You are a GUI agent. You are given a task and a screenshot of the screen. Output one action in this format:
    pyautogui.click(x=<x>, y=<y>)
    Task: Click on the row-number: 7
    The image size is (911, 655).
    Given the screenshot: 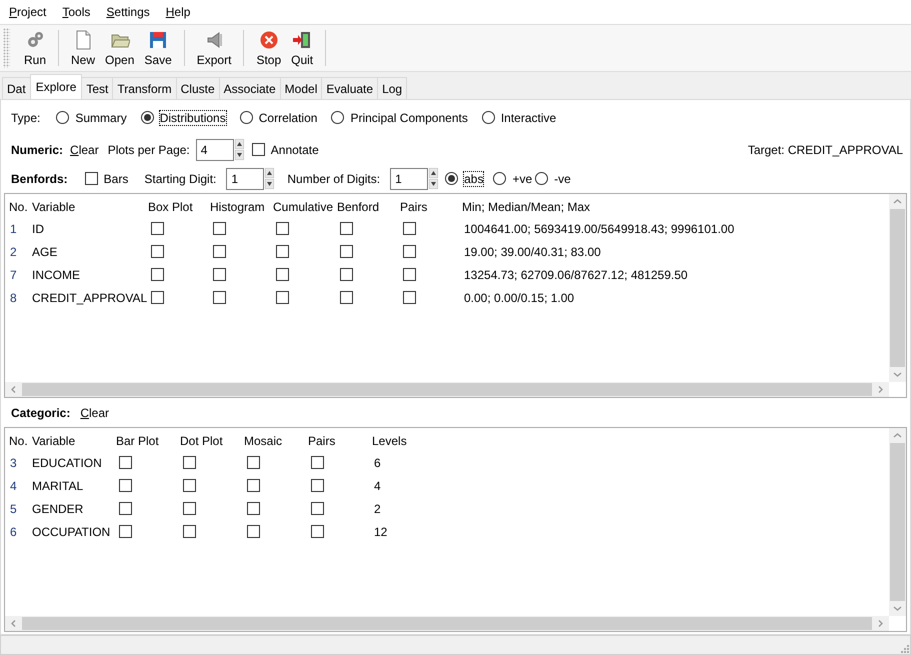 What is the action you would take?
    pyautogui.click(x=13, y=275)
    